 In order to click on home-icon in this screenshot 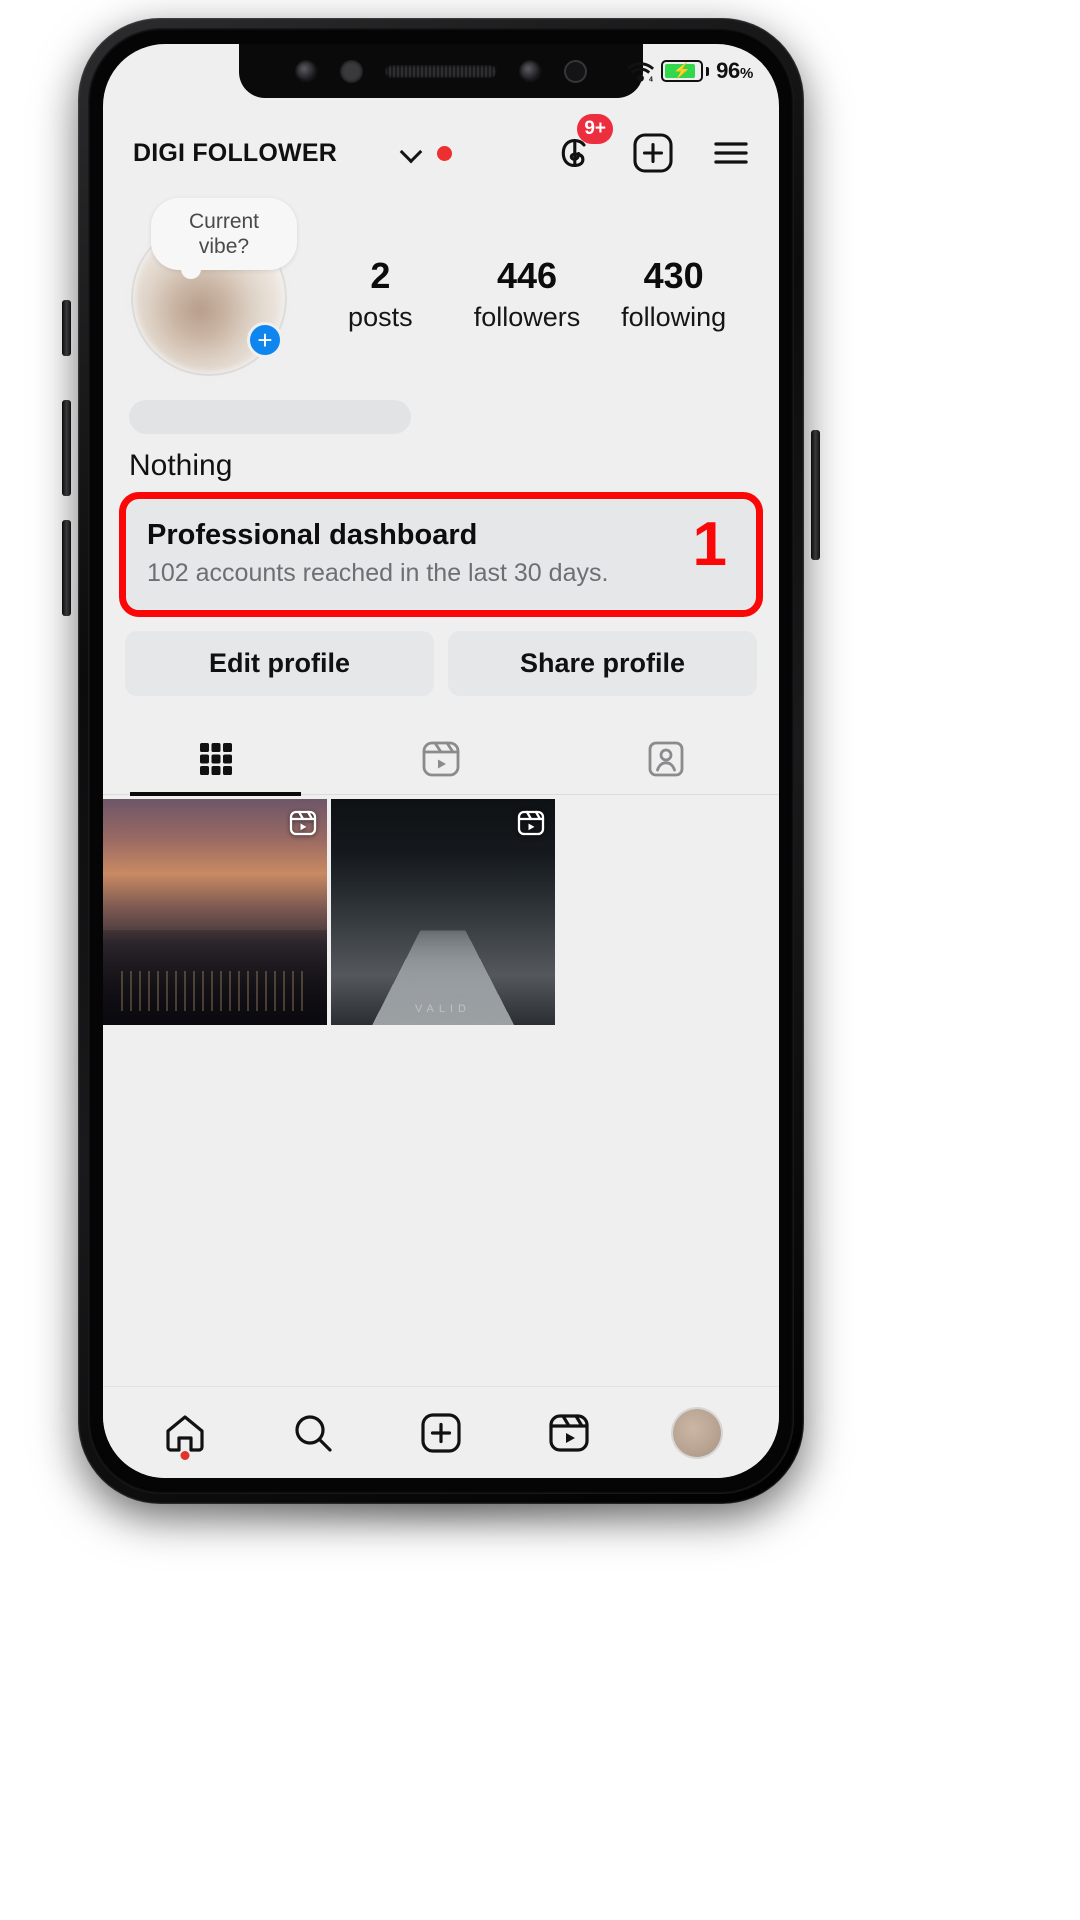, I will do `click(185, 1433)`.